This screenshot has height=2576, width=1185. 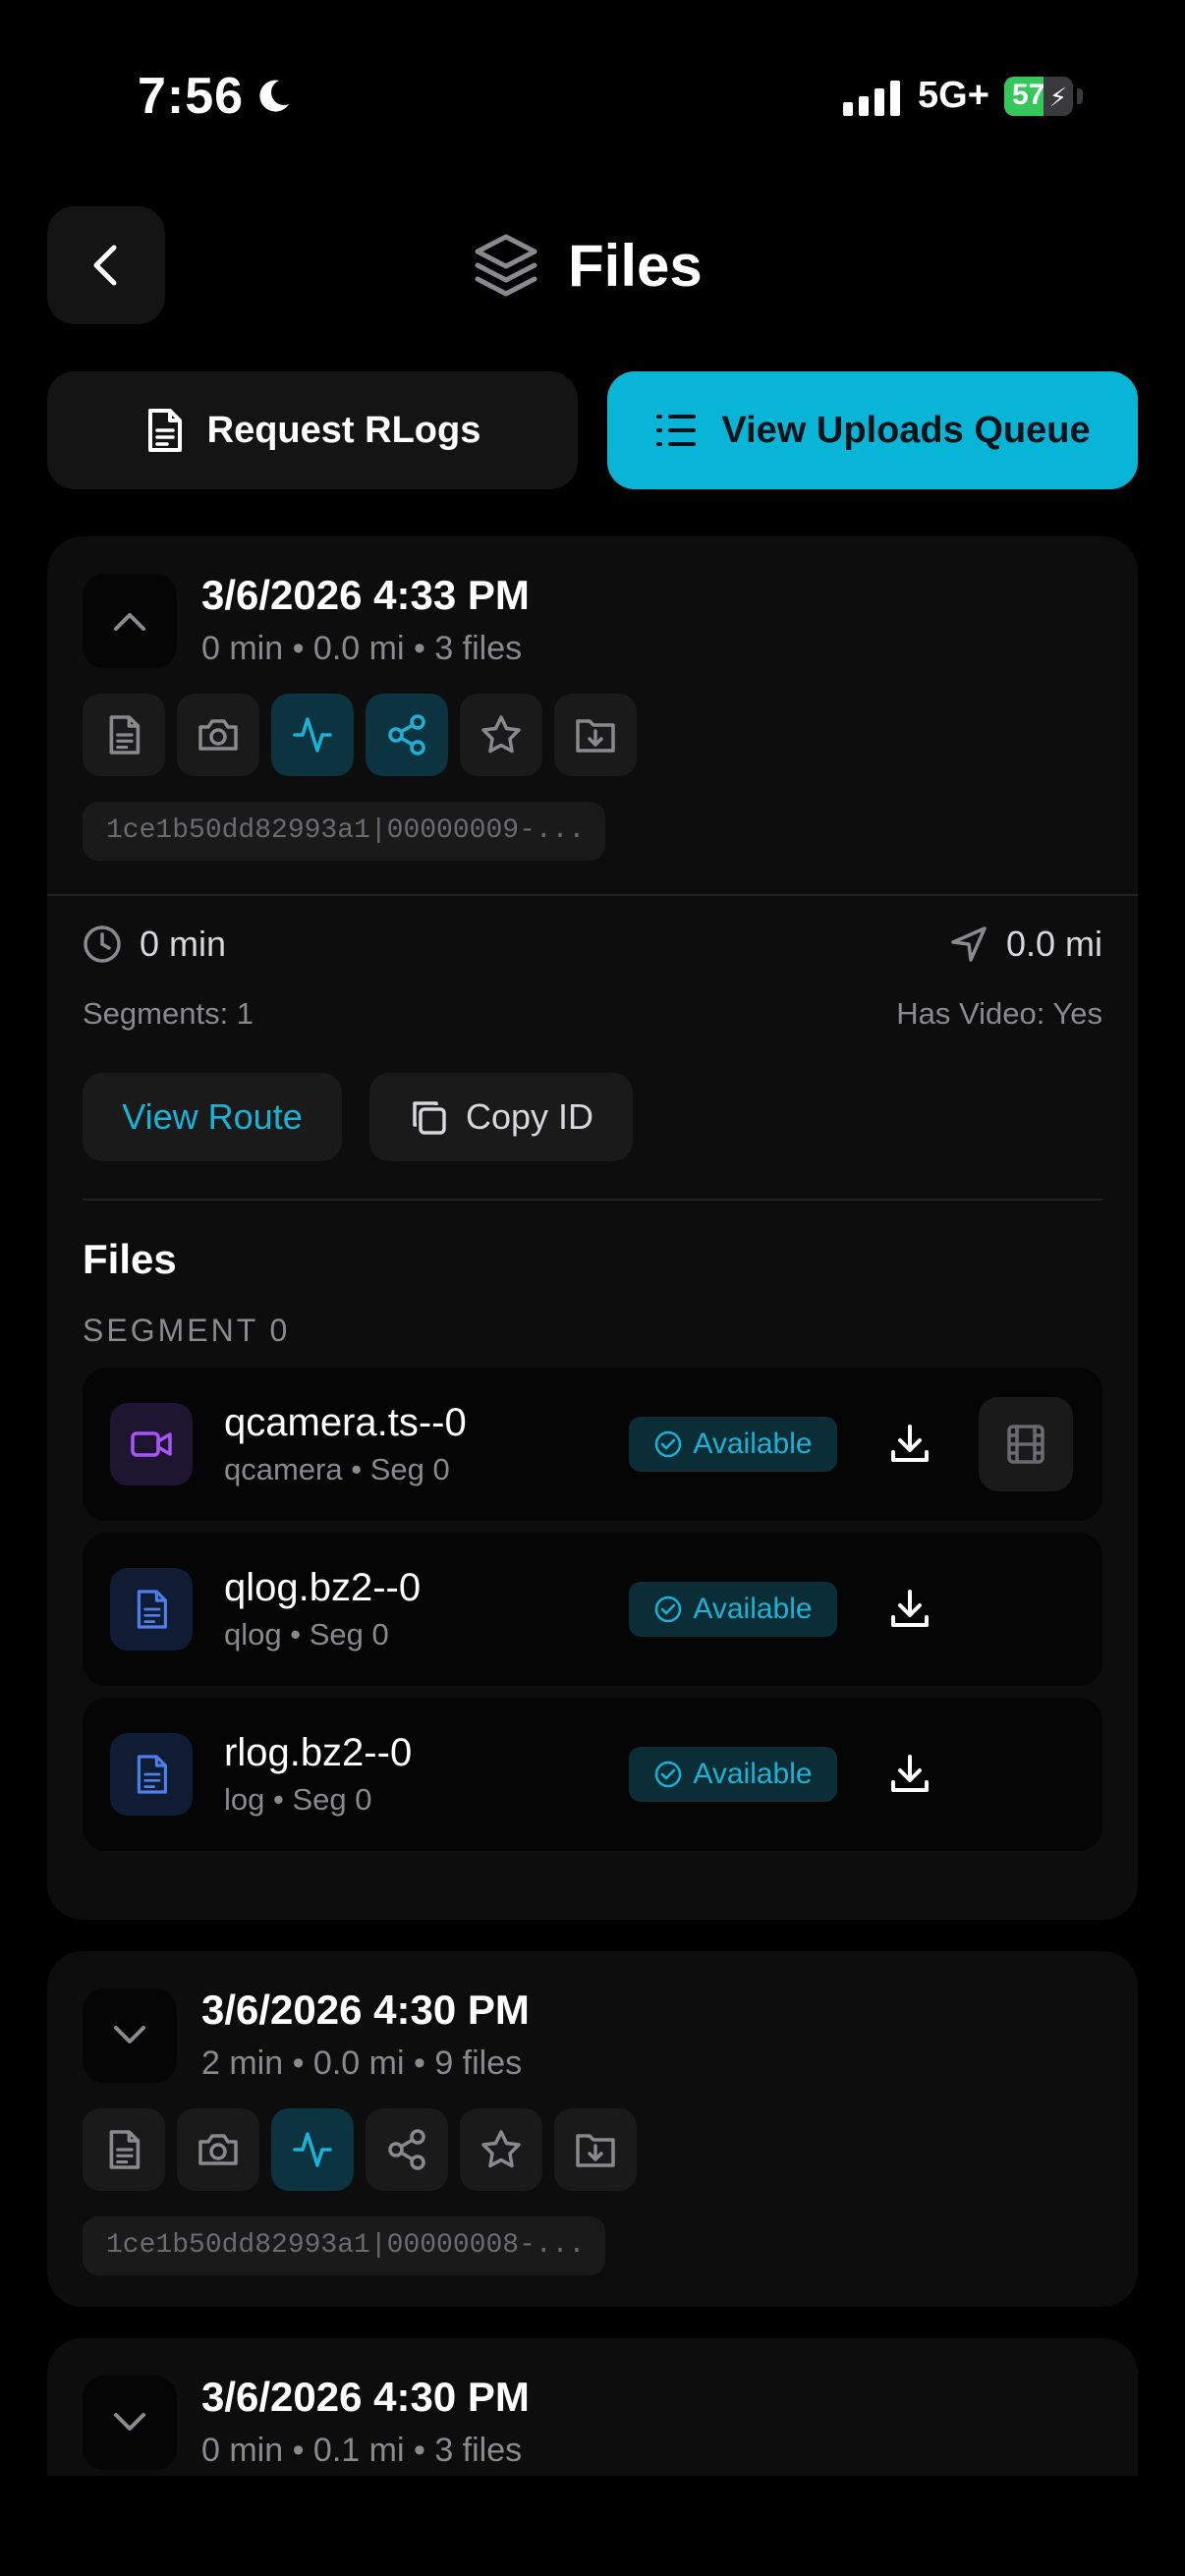 What do you see at coordinates (906, 430) in the screenshot?
I see `view-uploads-queue-label: View Uploads Queue` at bounding box center [906, 430].